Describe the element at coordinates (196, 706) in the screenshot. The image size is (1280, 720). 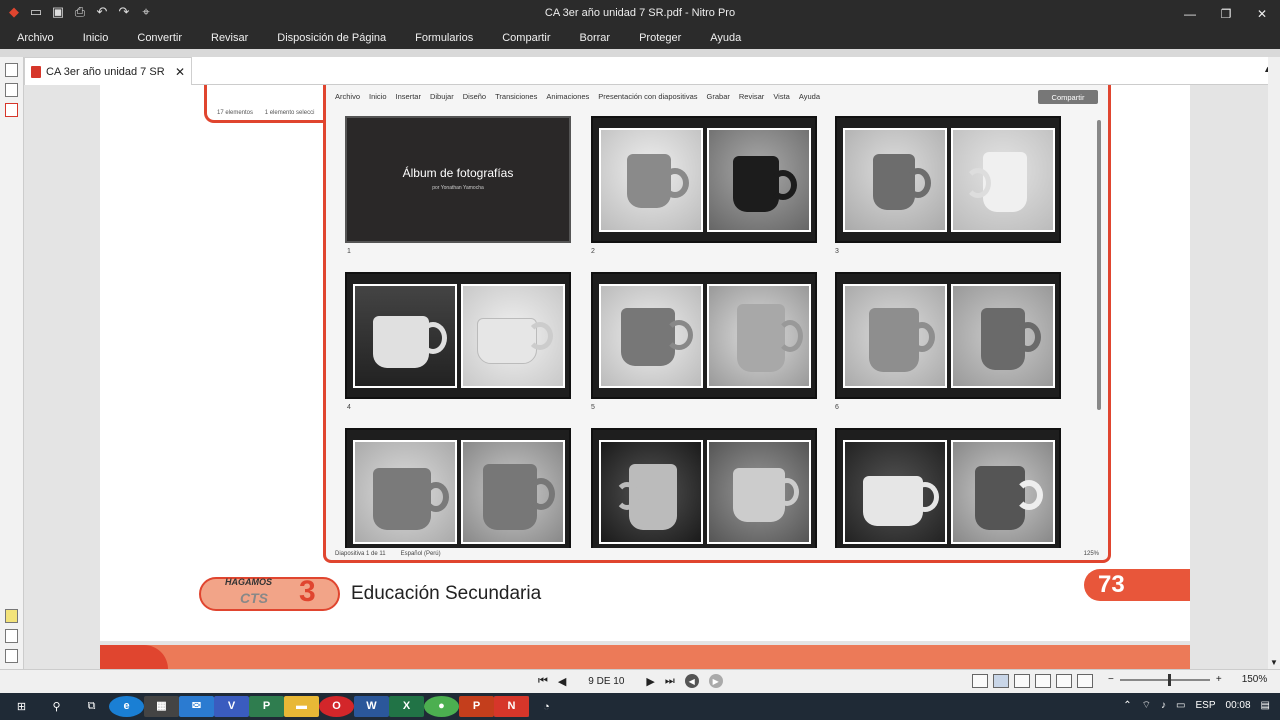
I see `mail-icon: ✉` at that location.